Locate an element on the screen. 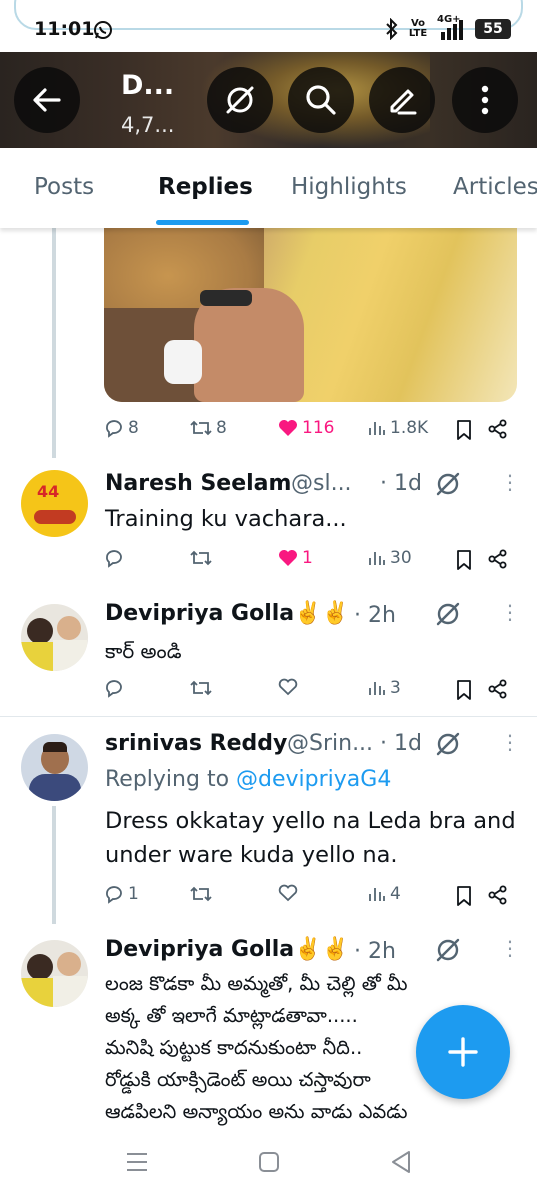  battery-icon: 55 is located at coordinates (493, 29).